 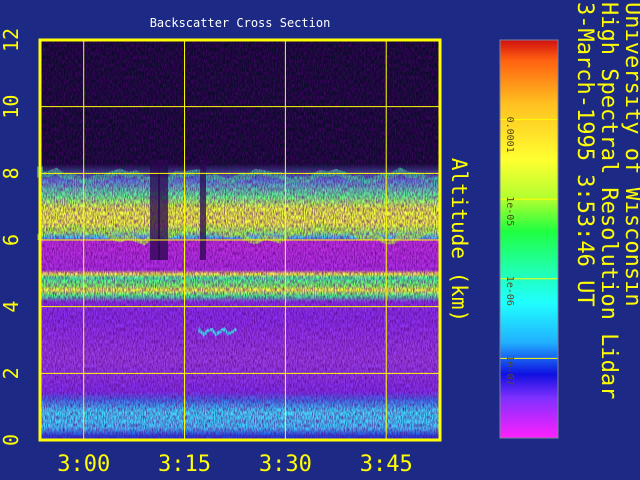 I want to click on side-text-line: 3-March-1995 3:53:46 UT, so click(x=584, y=154).